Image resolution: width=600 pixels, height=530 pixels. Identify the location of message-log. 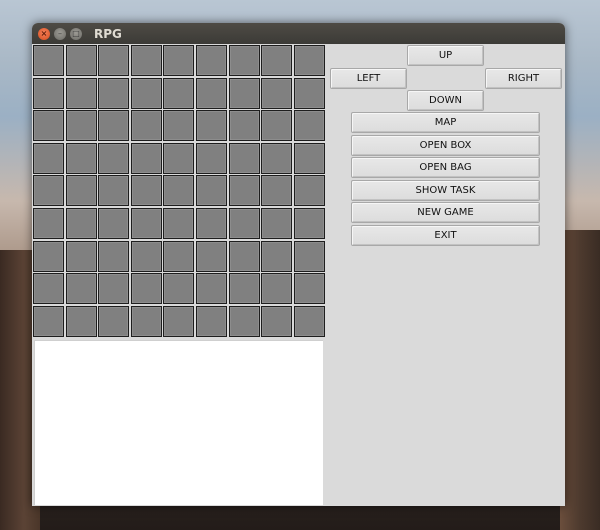
(178, 422).